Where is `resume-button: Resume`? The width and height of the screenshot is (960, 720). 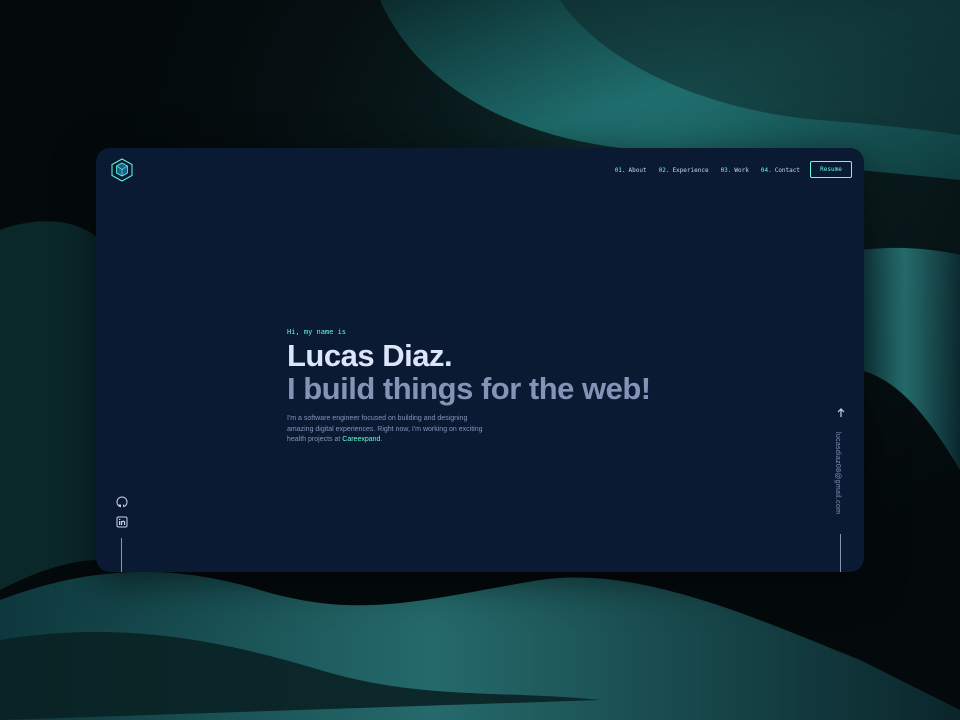 resume-button: Resume is located at coordinates (831, 169).